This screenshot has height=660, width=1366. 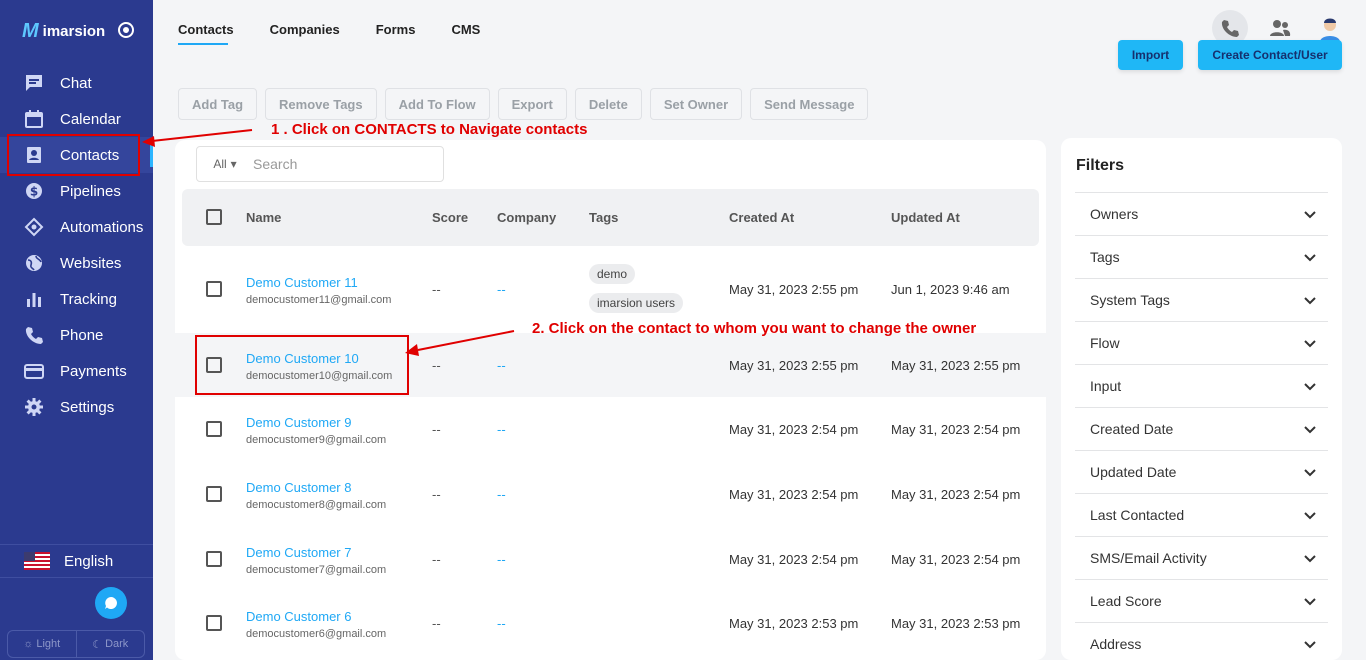 What do you see at coordinates (305, 33) in the screenshot?
I see `tab-companies: Companies` at bounding box center [305, 33].